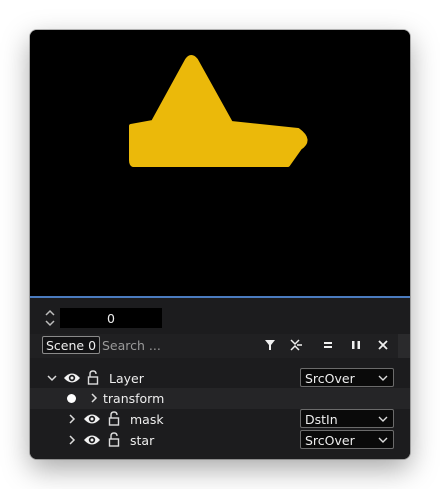  I want to click on mask-label: mask, so click(147, 419).